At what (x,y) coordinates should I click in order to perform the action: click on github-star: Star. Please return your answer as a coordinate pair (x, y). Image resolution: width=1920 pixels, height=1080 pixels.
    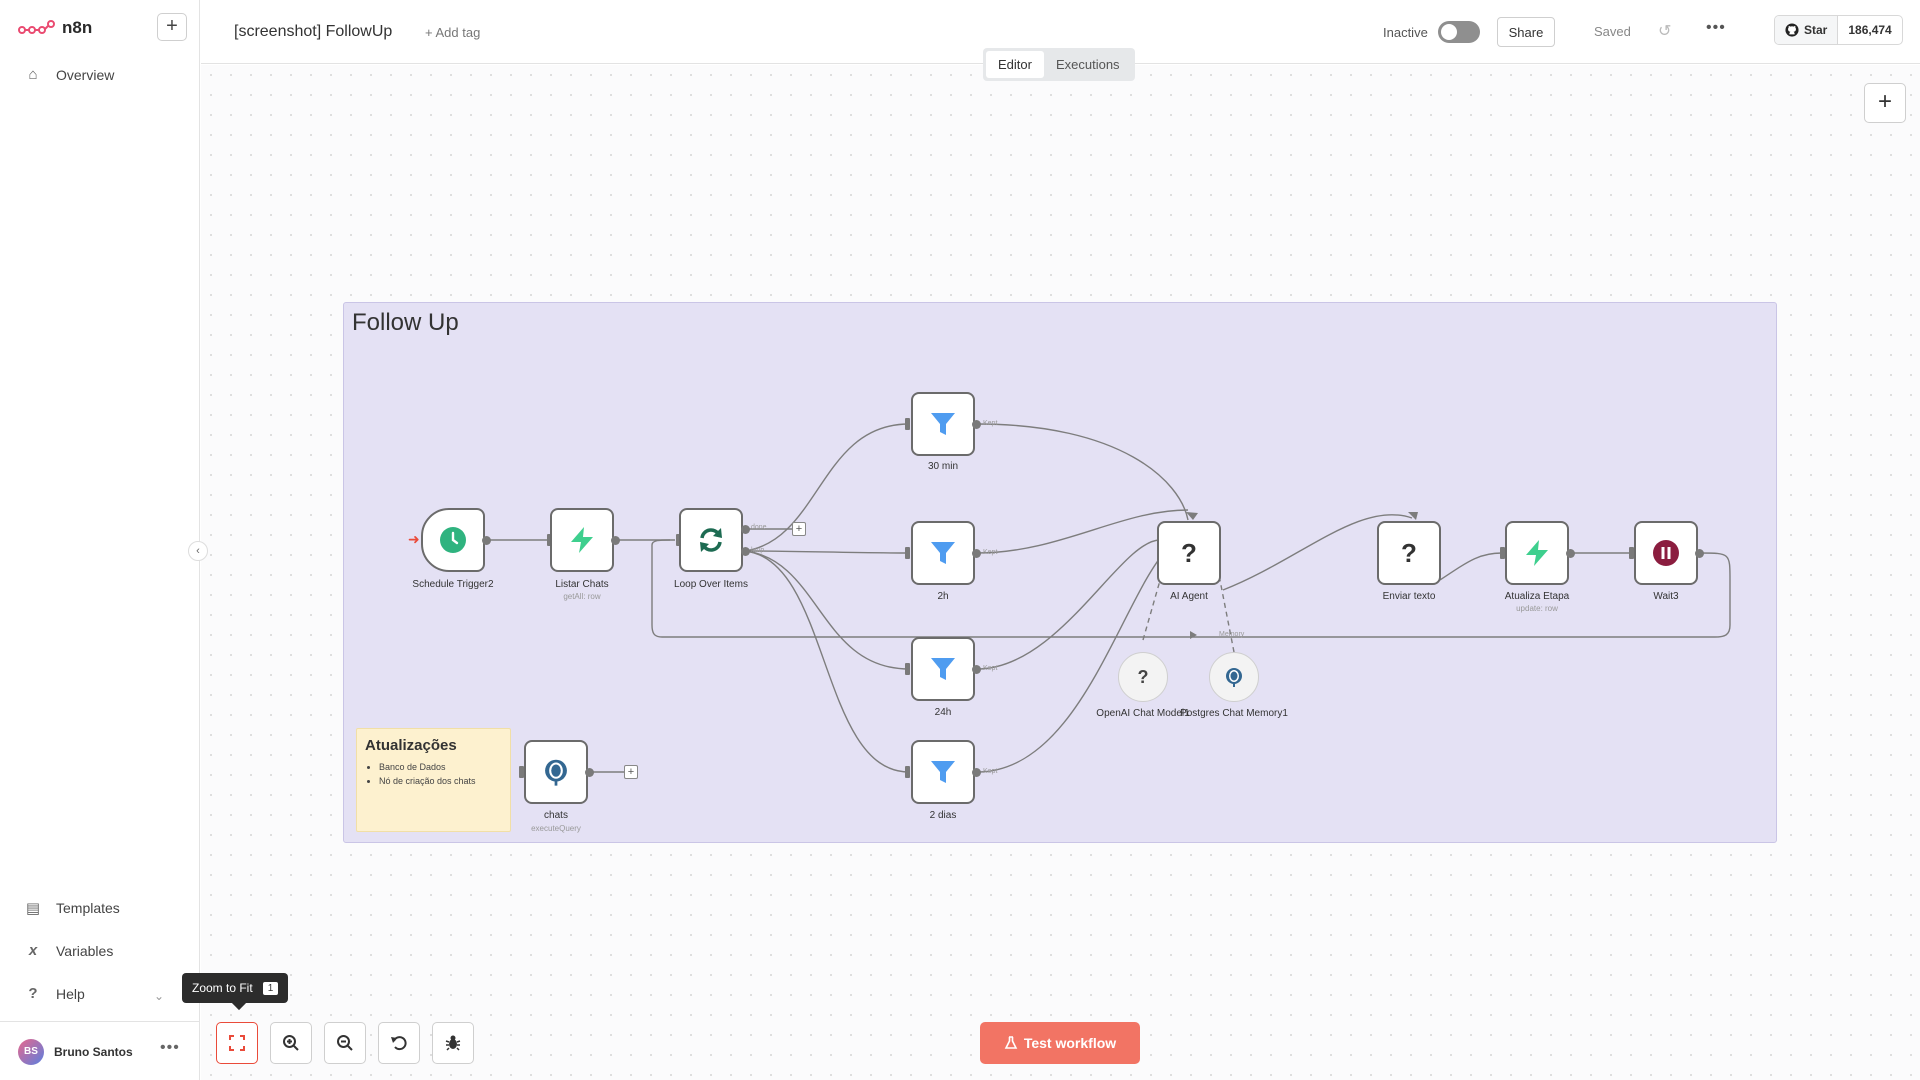
    Looking at the image, I should click on (1807, 30).